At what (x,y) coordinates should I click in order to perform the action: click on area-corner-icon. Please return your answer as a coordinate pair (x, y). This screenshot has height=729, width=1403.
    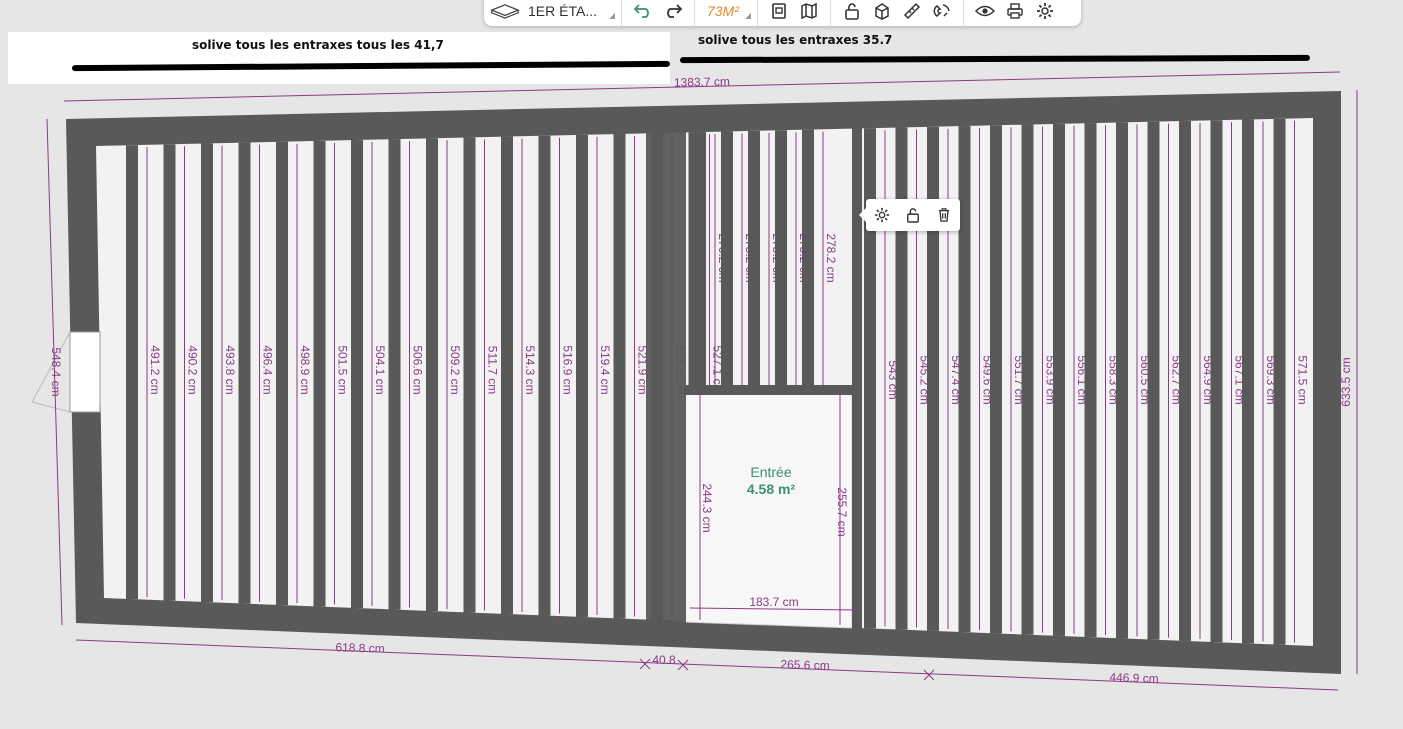
    Looking at the image, I should click on (747, 16).